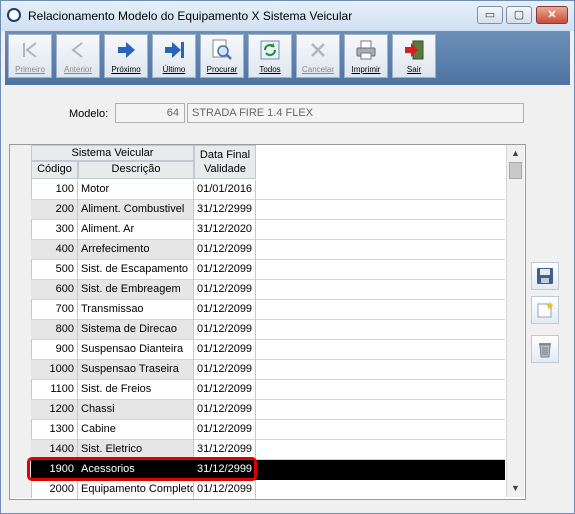 This screenshot has height=514, width=575. I want to click on scroll-down-icon: ▼, so click(515, 488).